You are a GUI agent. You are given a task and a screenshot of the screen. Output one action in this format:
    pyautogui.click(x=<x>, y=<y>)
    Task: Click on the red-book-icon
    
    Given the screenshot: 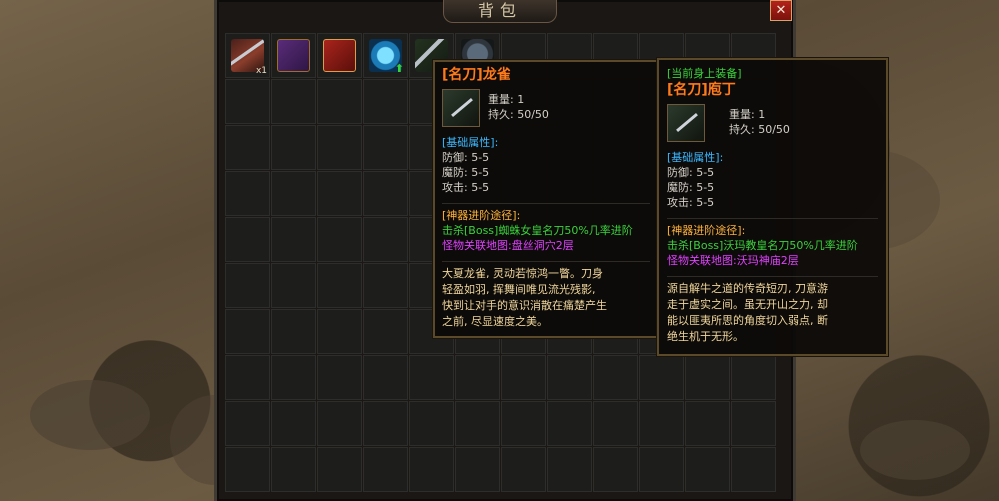 What is the action you would take?
    pyautogui.click(x=339, y=55)
    